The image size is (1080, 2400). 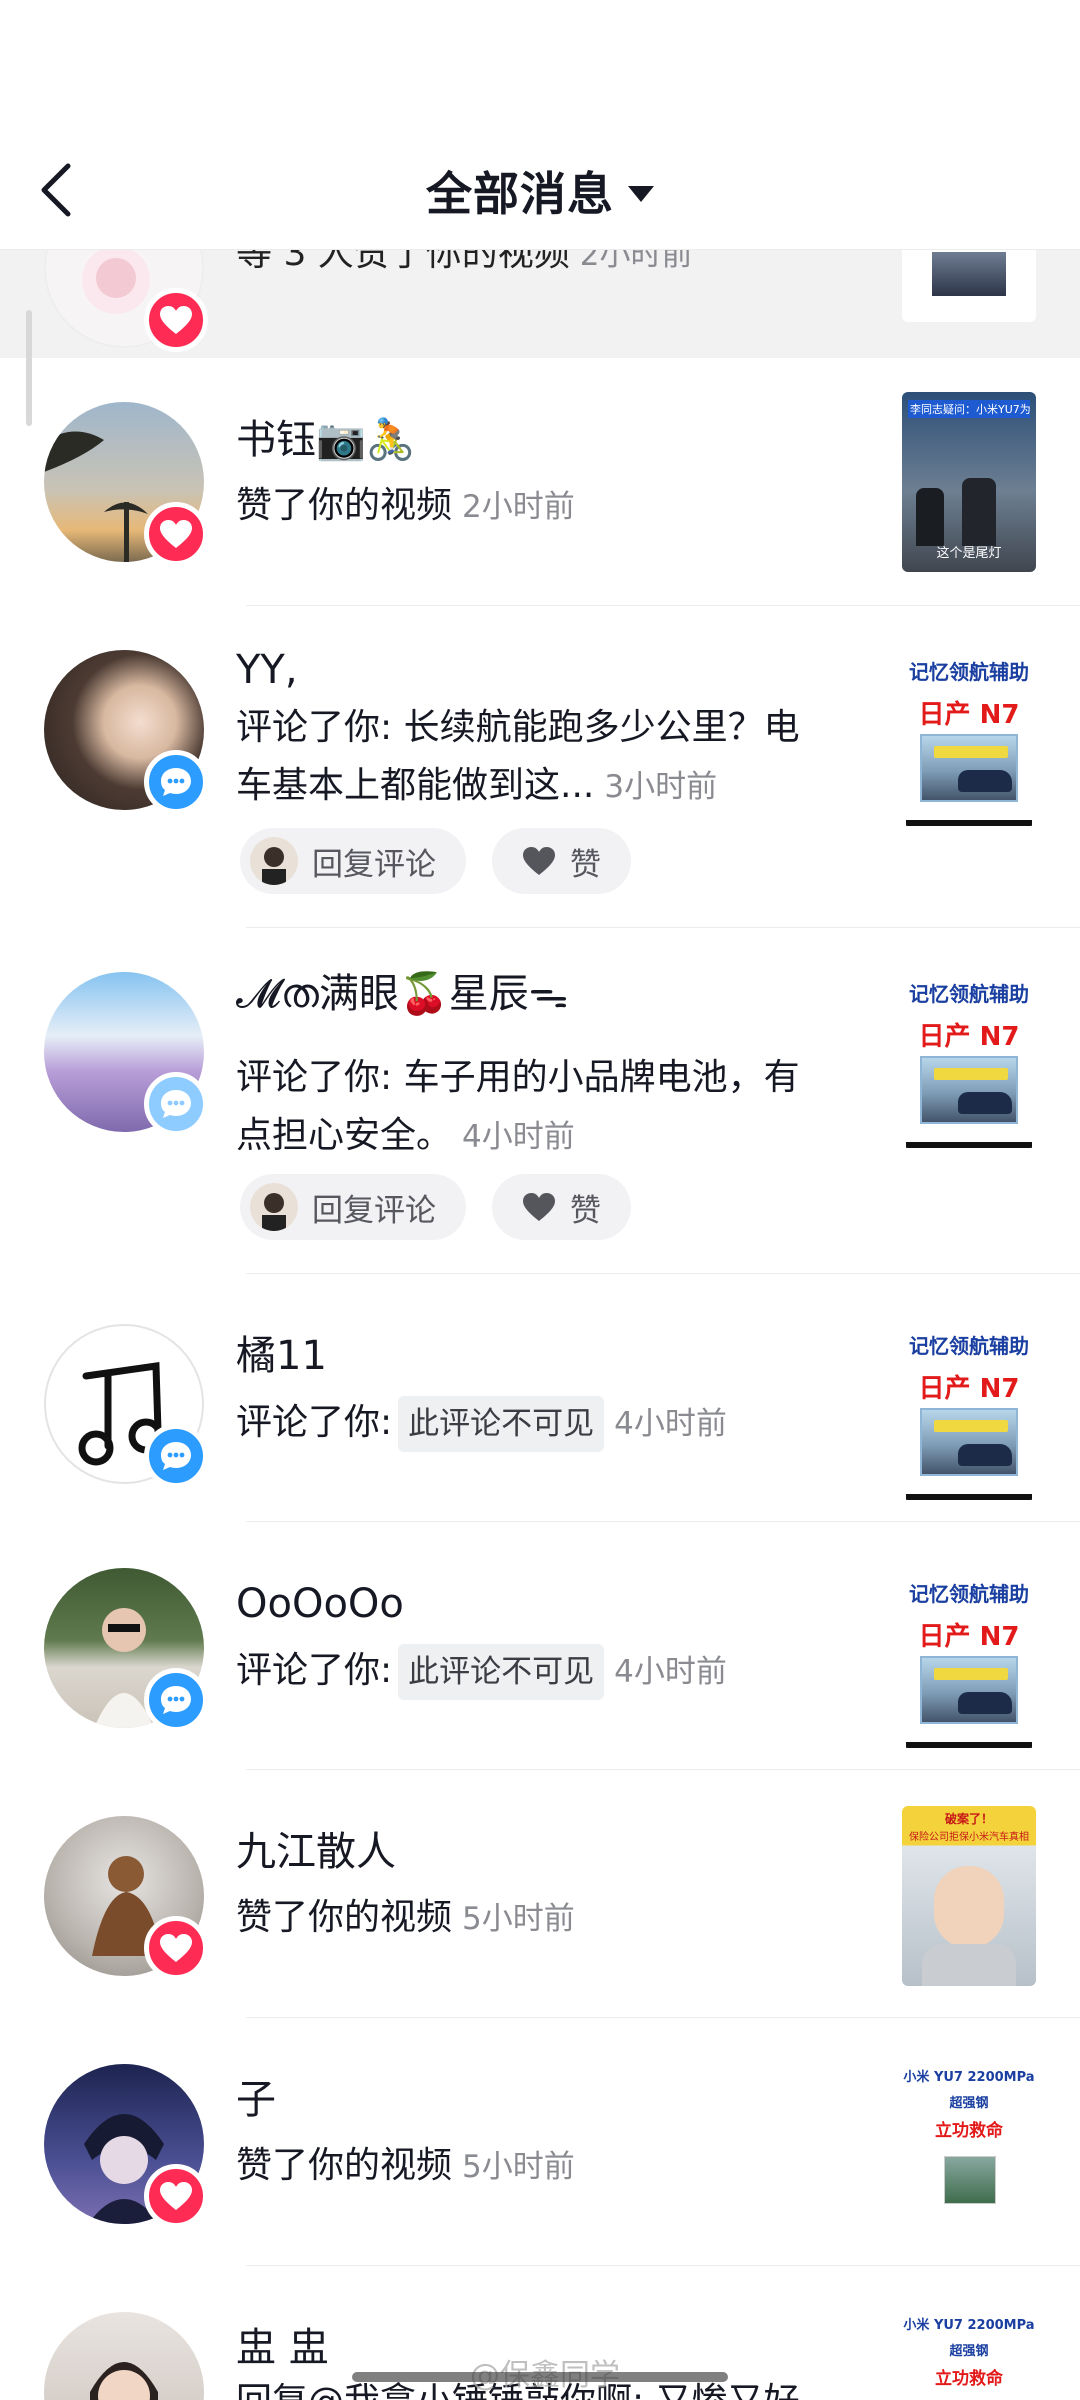 What do you see at coordinates (402, 994) in the screenshot?
I see `user-name: 𝓜ത满眼🍒星辰ᯓ` at bounding box center [402, 994].